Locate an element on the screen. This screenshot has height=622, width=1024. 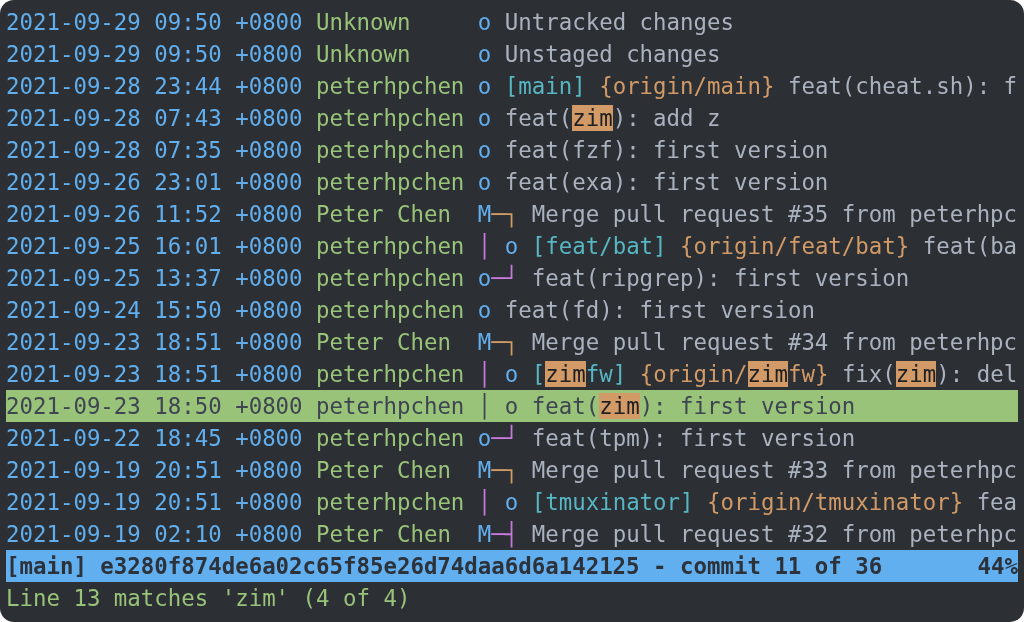
search-status-message: Line 13 matches 'zim' (4 of 4) is located at coordinates (209, 598).